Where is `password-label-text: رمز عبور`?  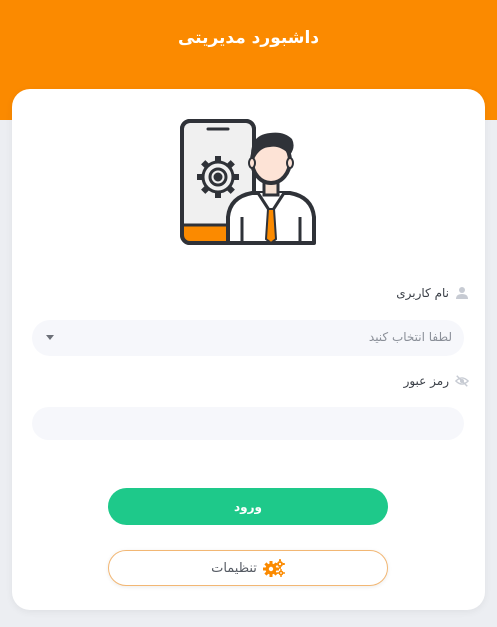
password-label-text: رمز عبور is located at coordinates (426, 381).